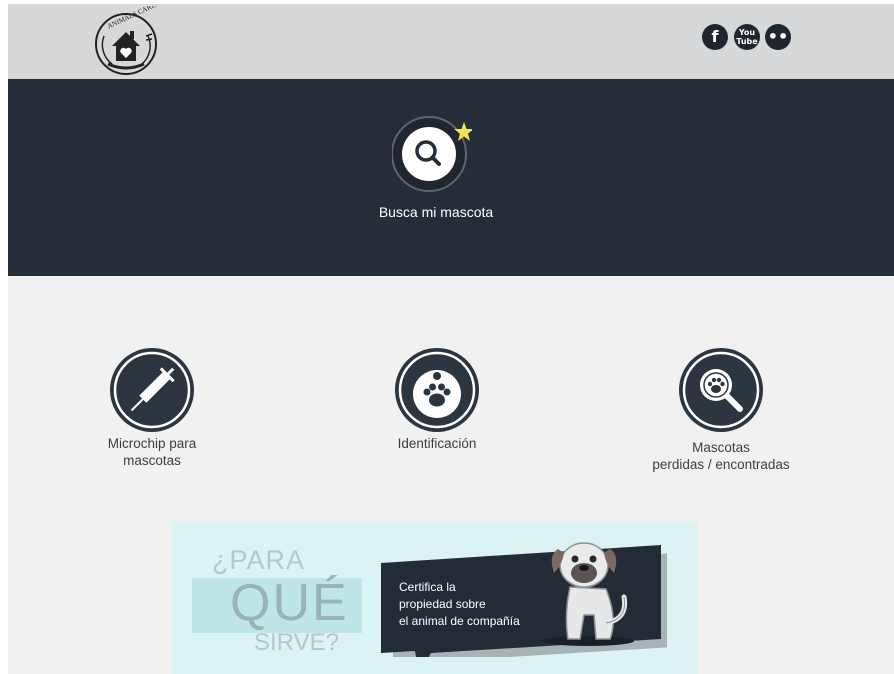 This screenshot has height=674, width=894. Describe the element at coordinates (442, 604) in the screenshot. I see `bubble-line-2: propiedad sobre` at that location.